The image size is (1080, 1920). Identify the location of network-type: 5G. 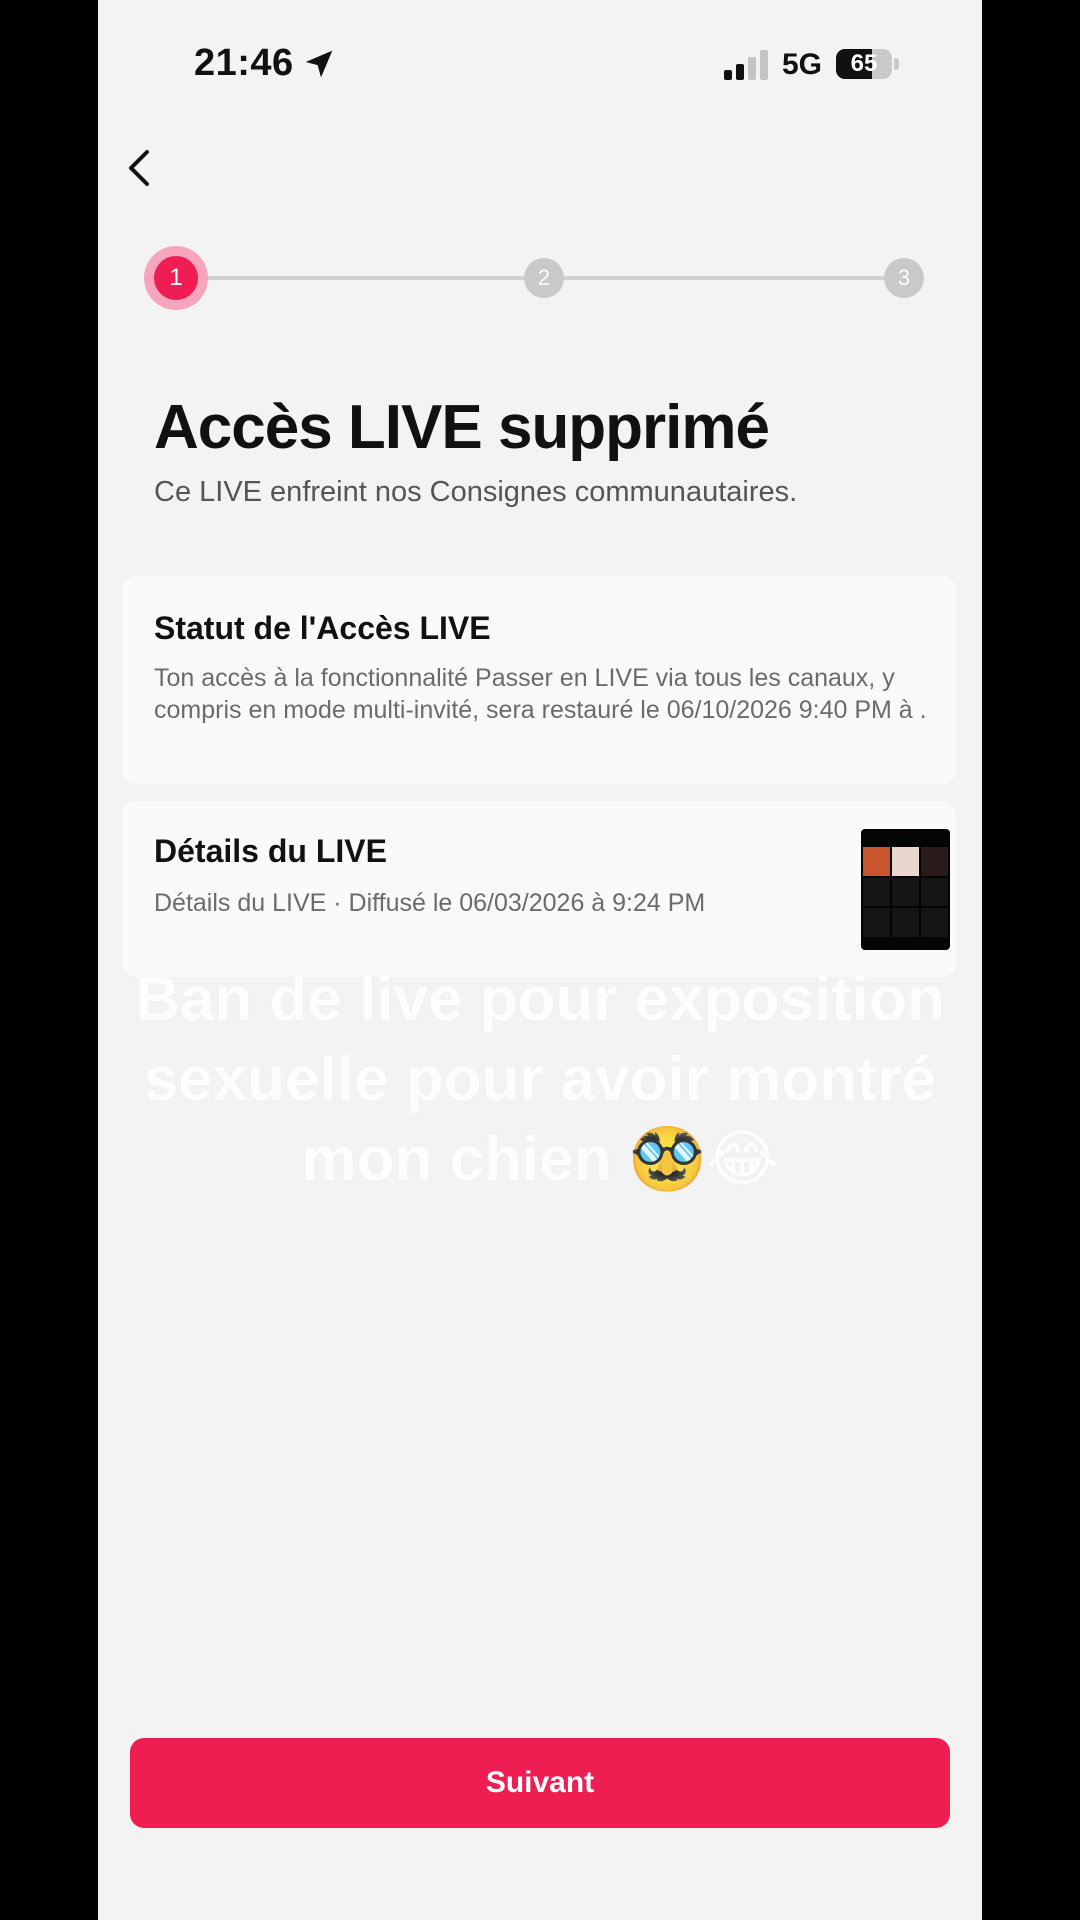
(802, 64).